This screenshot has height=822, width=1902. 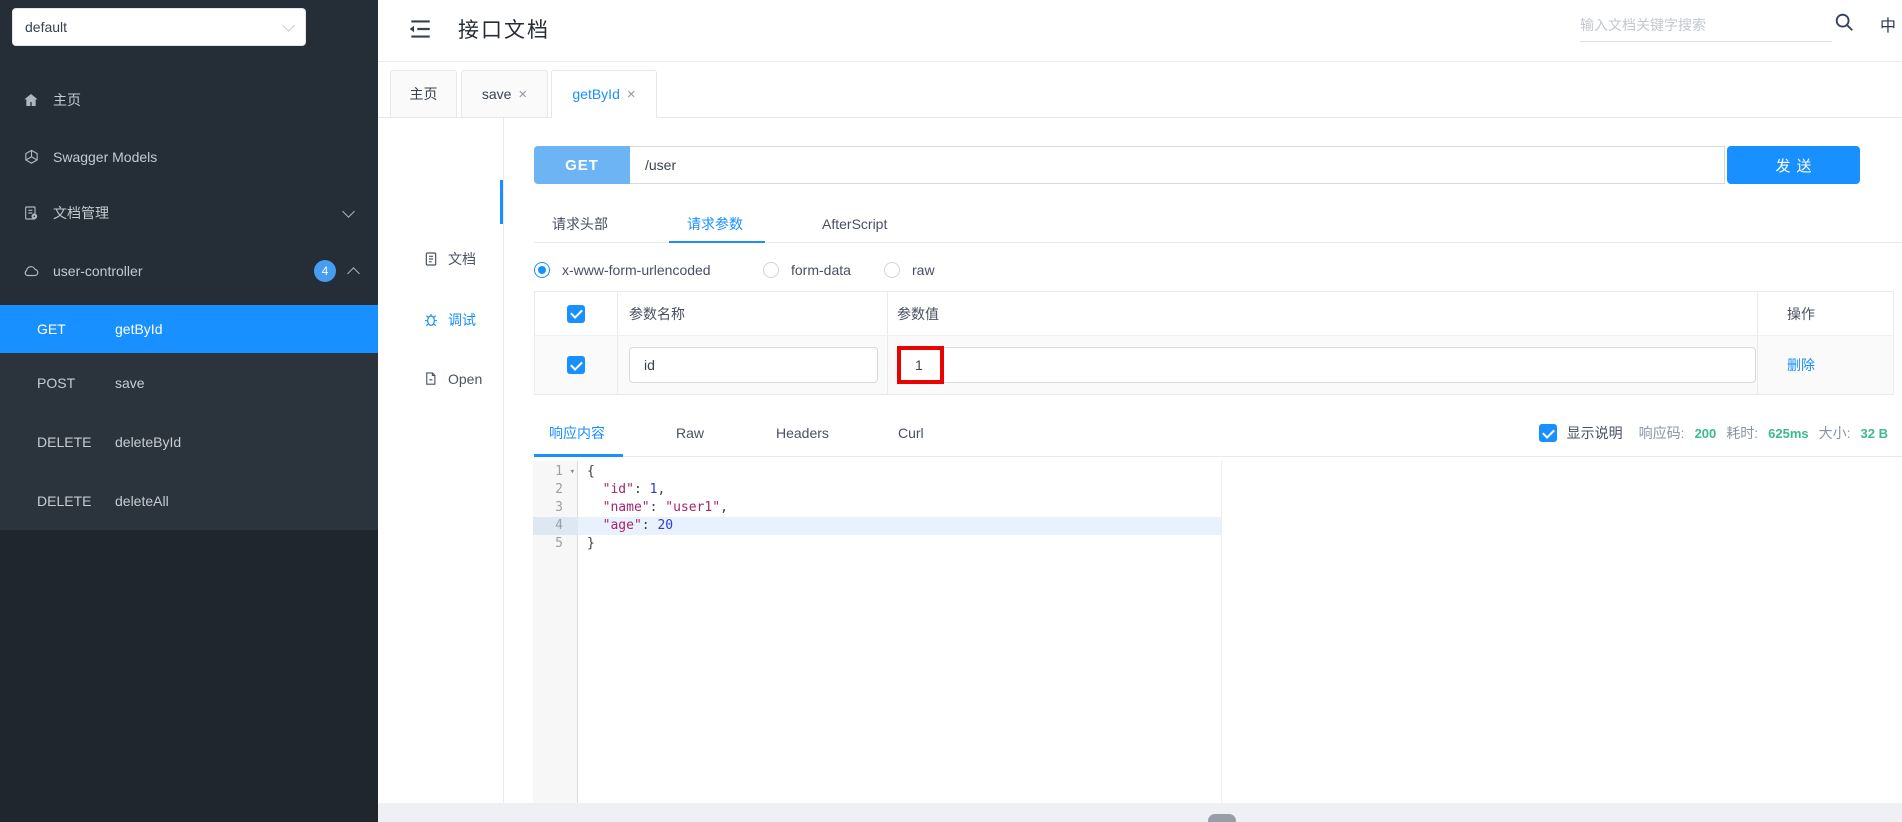 What do you see at coordinates (130, 382) in the screenshot?
I see `endpoint-name: save` at bounding box center [130, 382].